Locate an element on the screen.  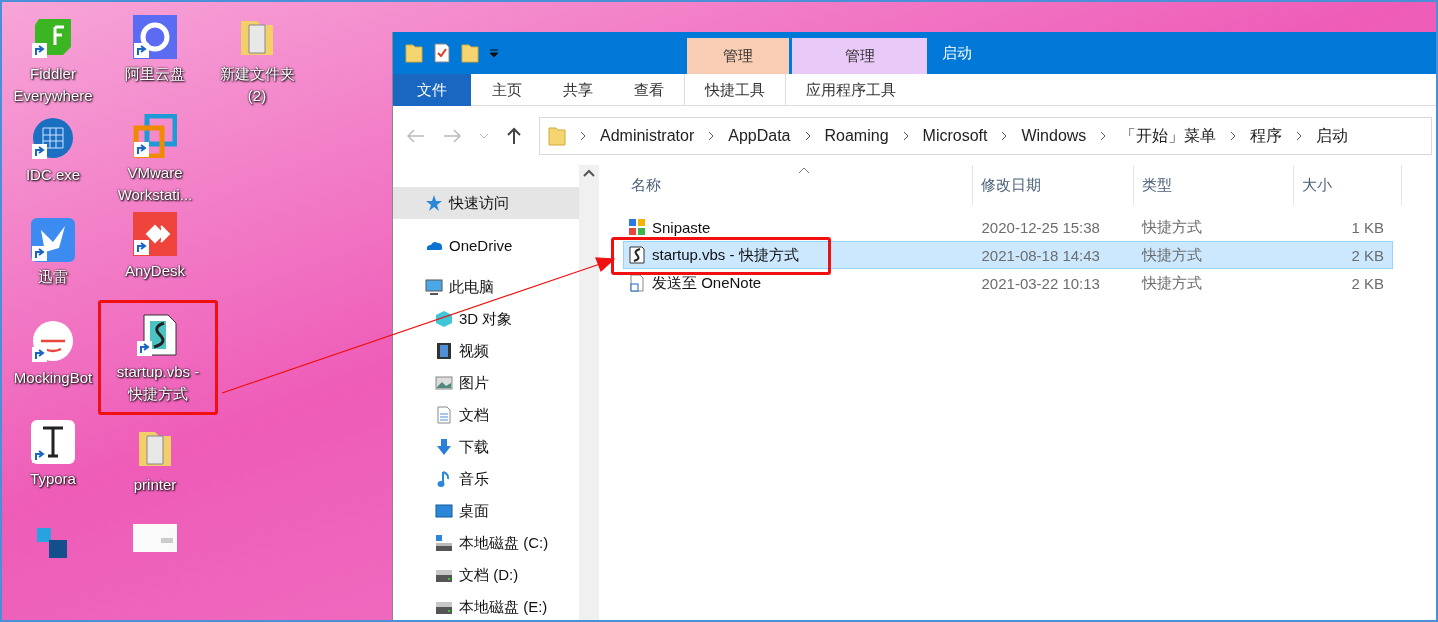
nav-label: 3D 对象 is located at coordinates (486, 319).